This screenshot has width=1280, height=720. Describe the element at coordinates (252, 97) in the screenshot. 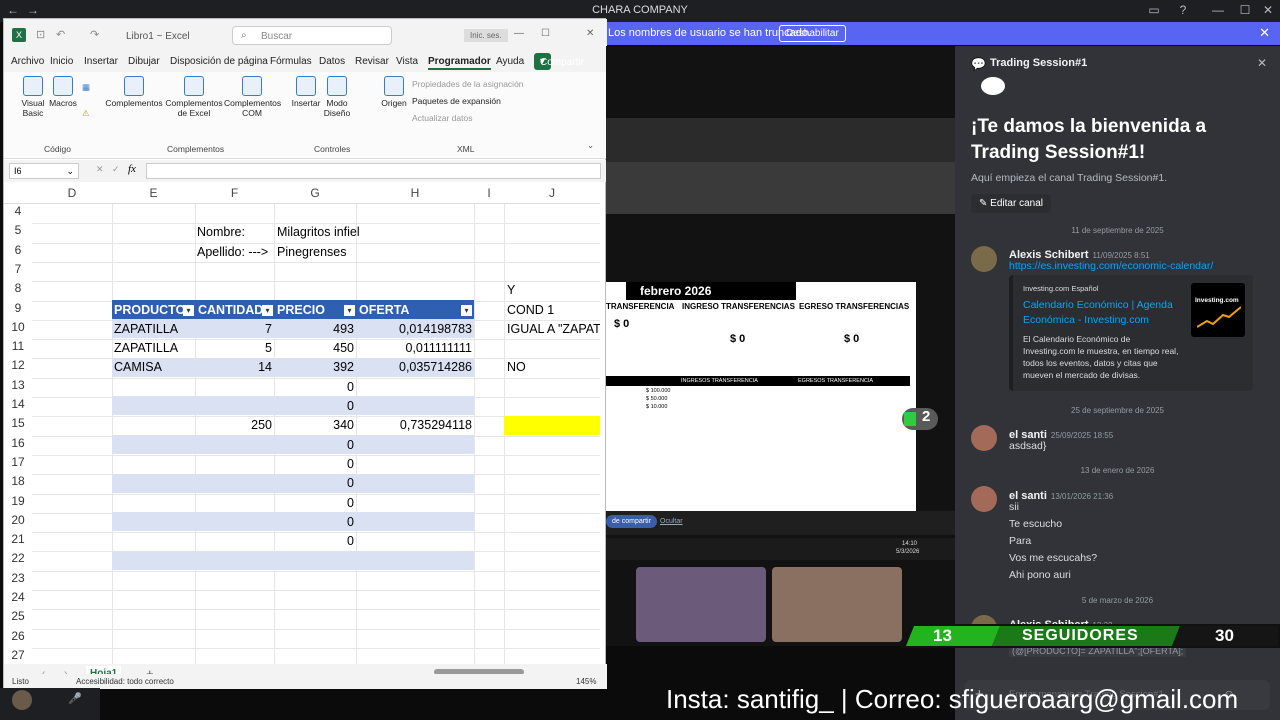

I see `complementos-com-button: Complementos COM` at that location.